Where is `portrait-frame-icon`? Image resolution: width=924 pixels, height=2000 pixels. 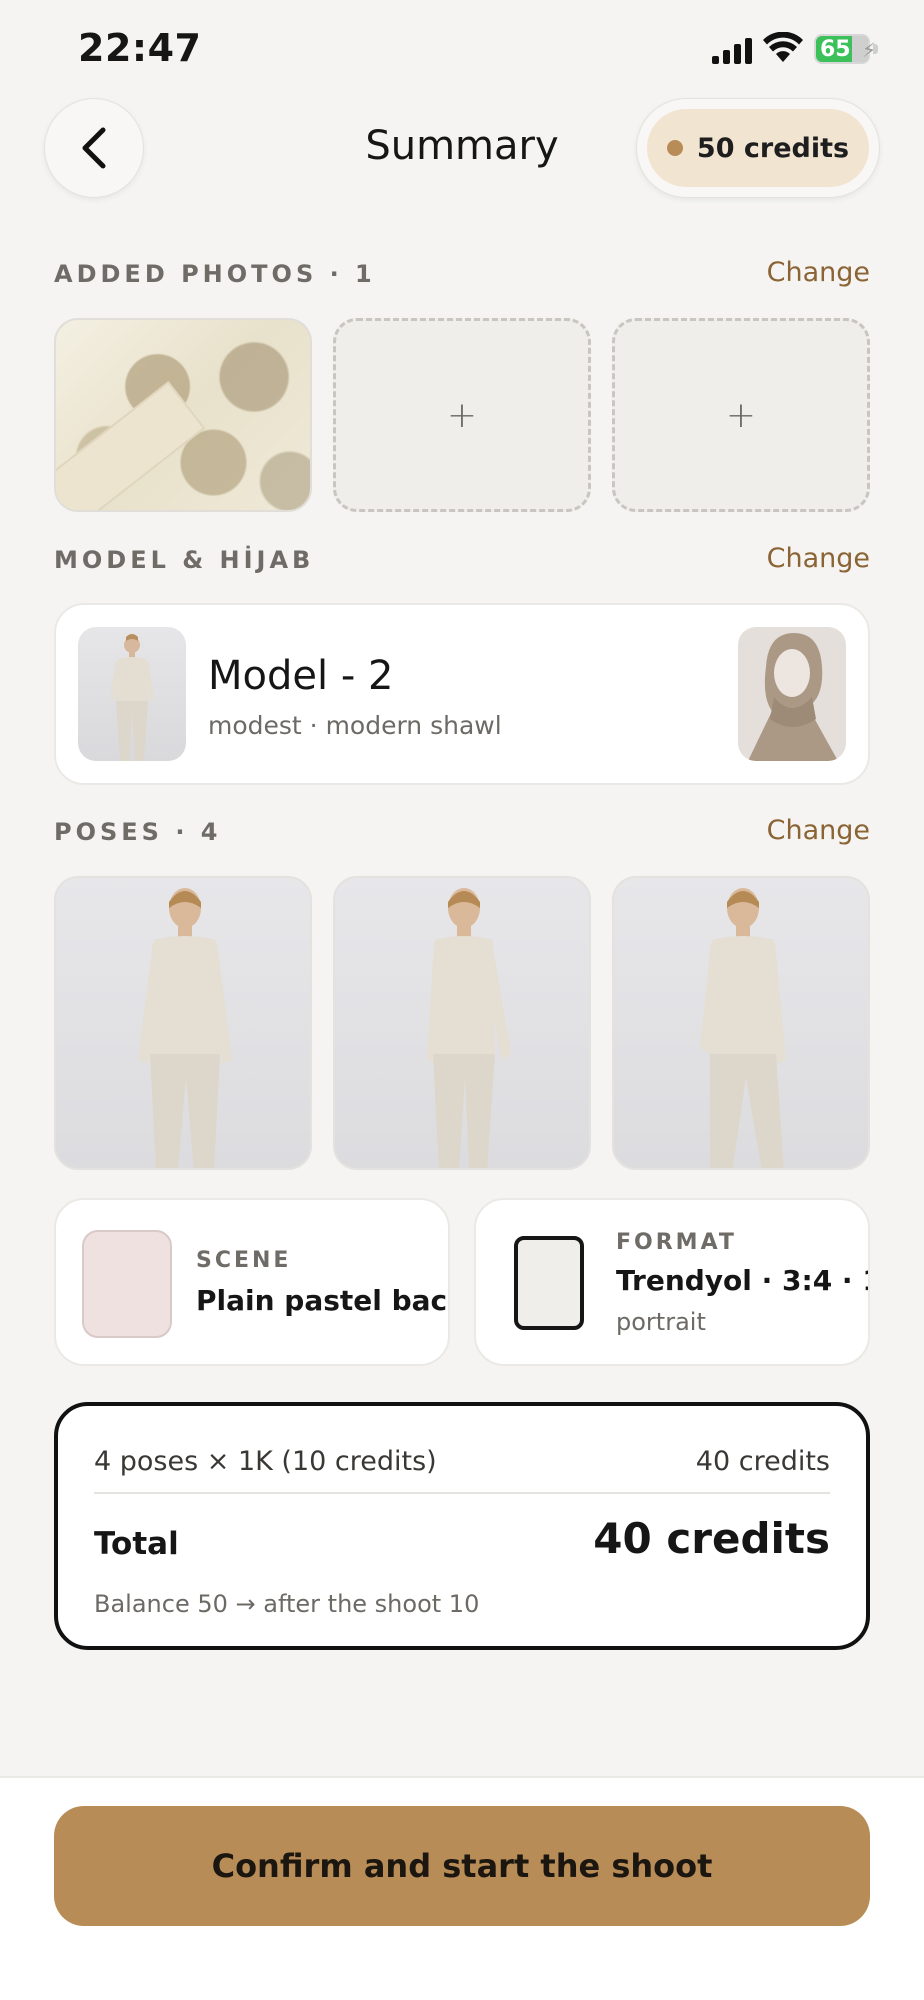
portrait-frame-icon is located at coordinates (549, 1283).